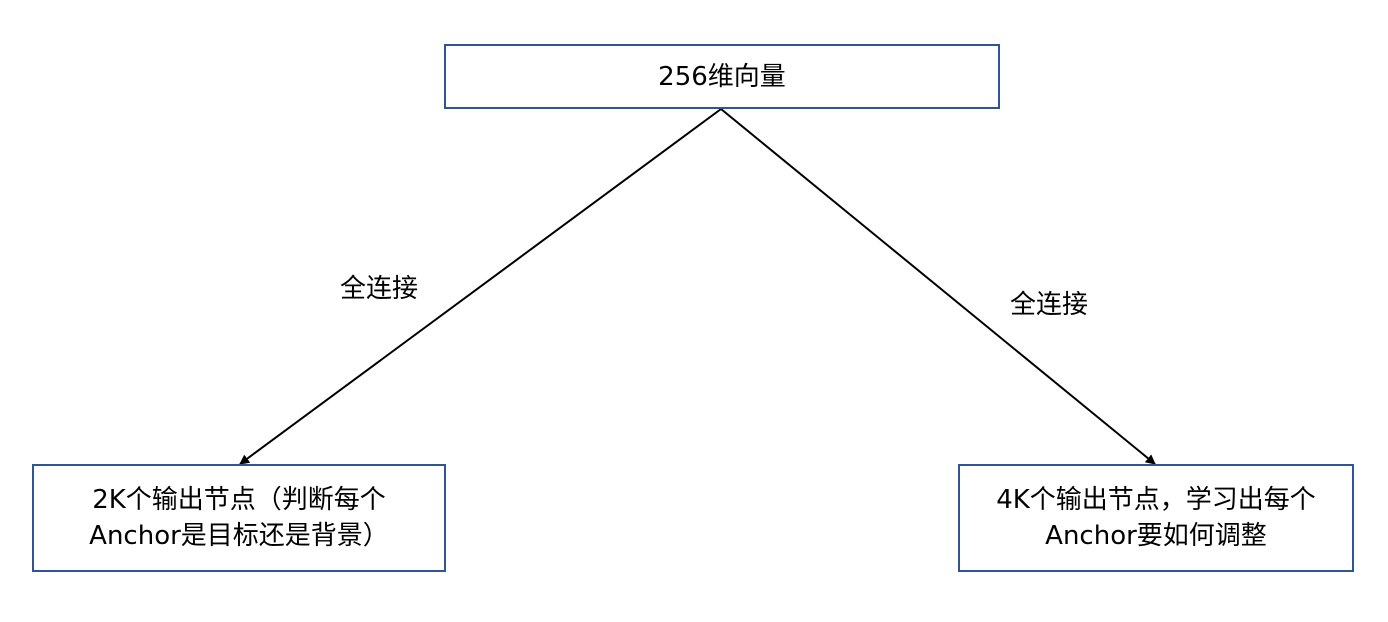  I want to click on node-256d-vector: 256维向量, so click(722, 76).